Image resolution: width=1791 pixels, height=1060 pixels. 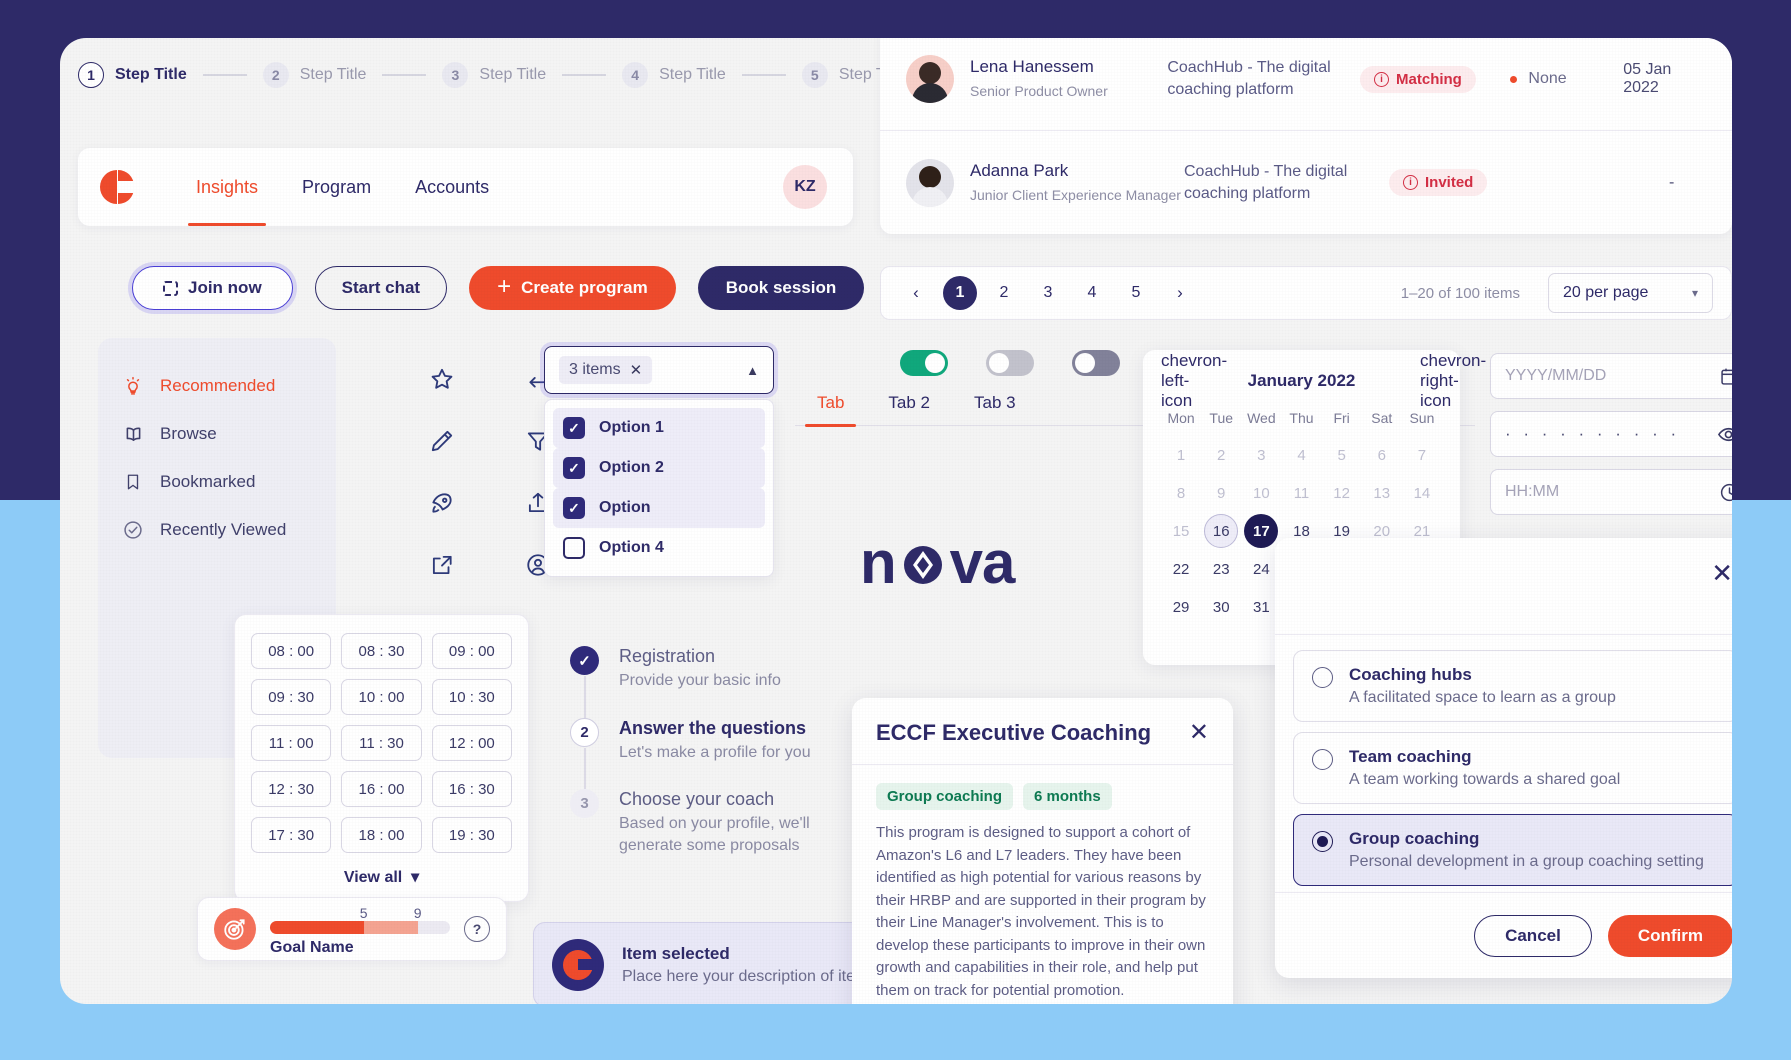 I want to click on calendar-day: 2, so click(x=1221, y=455).